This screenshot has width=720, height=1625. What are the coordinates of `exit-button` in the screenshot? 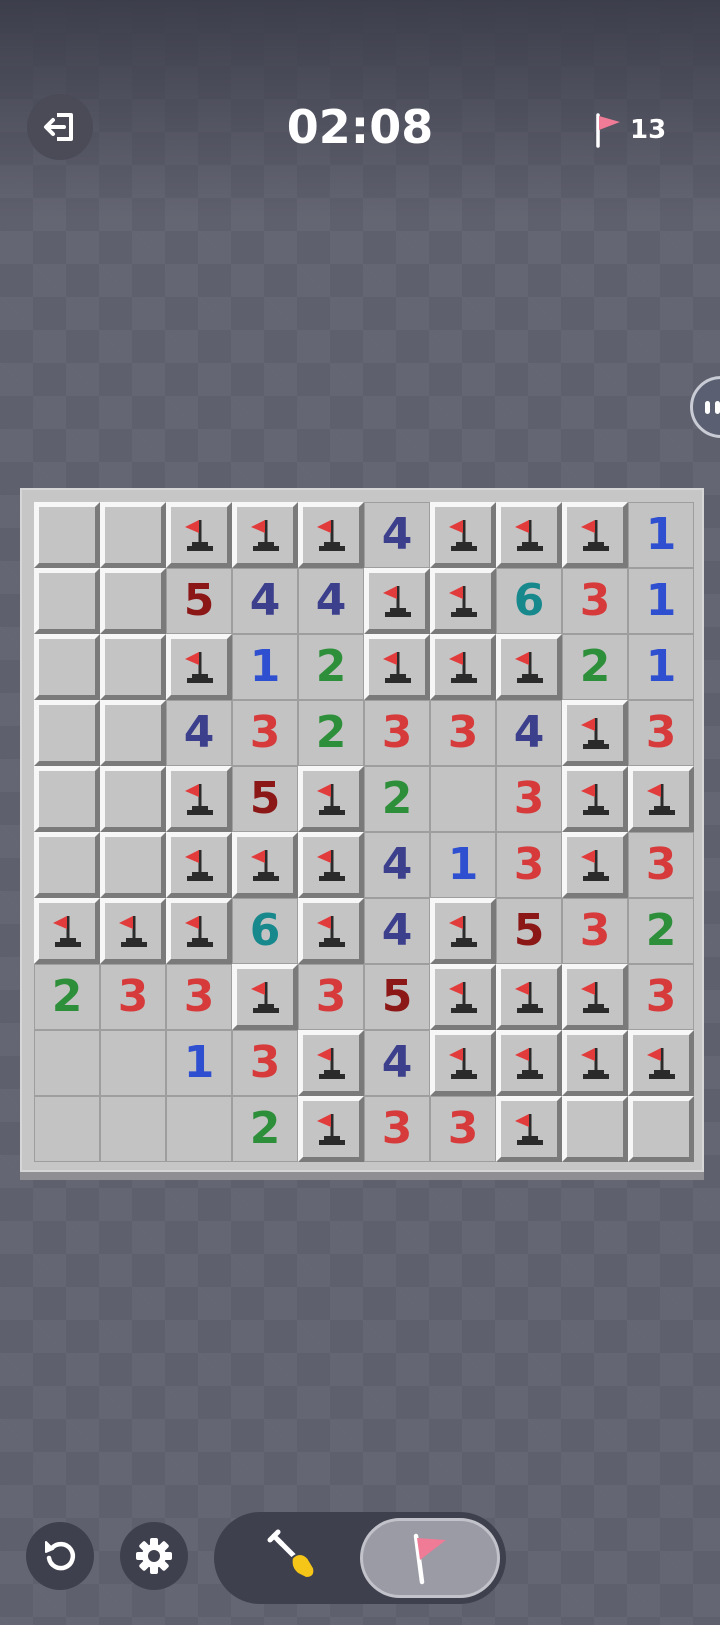 It's located at (60, 127).